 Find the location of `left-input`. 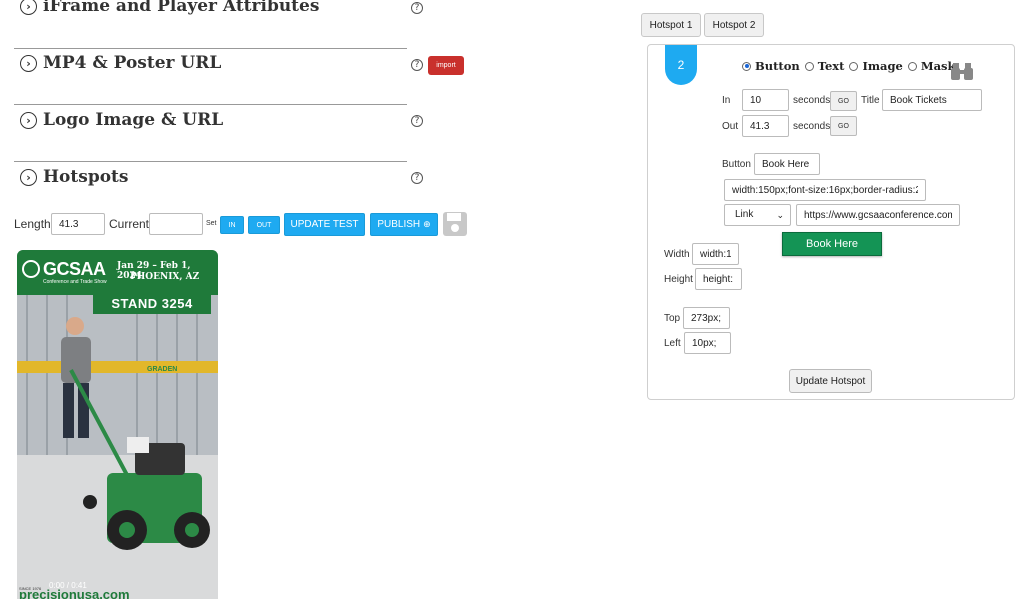

left-input is located at coordinates (707, 343).